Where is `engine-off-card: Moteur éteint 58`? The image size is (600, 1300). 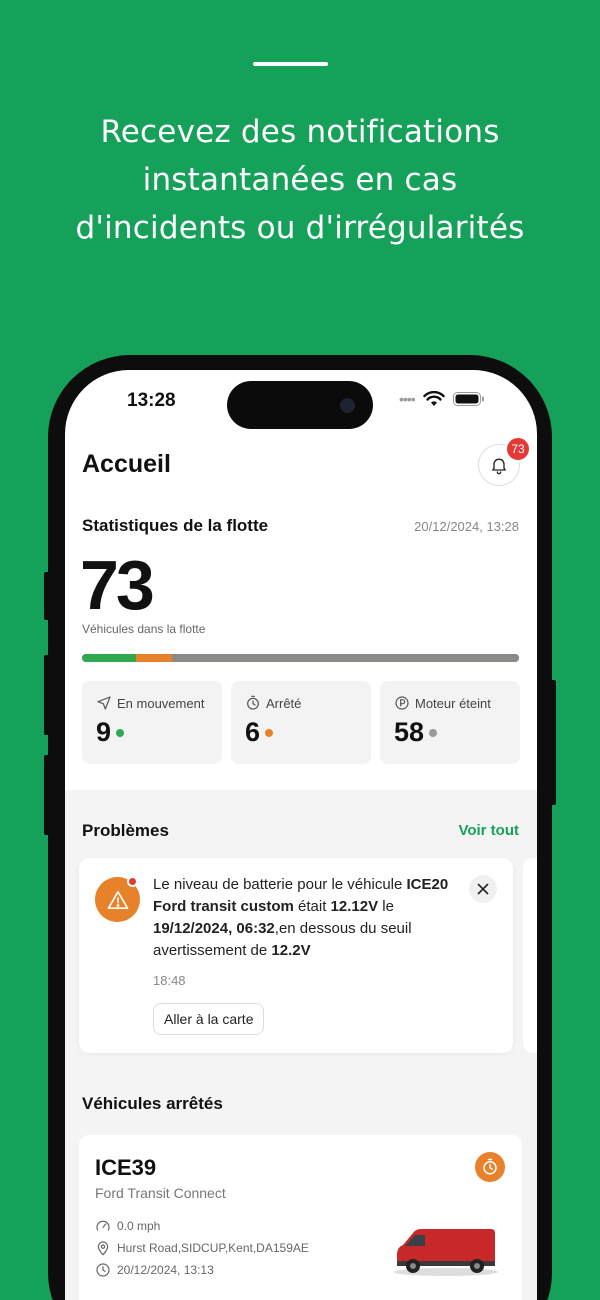
engine-off-card: Moteur éteint 58 is located at coordinates (450, 722).